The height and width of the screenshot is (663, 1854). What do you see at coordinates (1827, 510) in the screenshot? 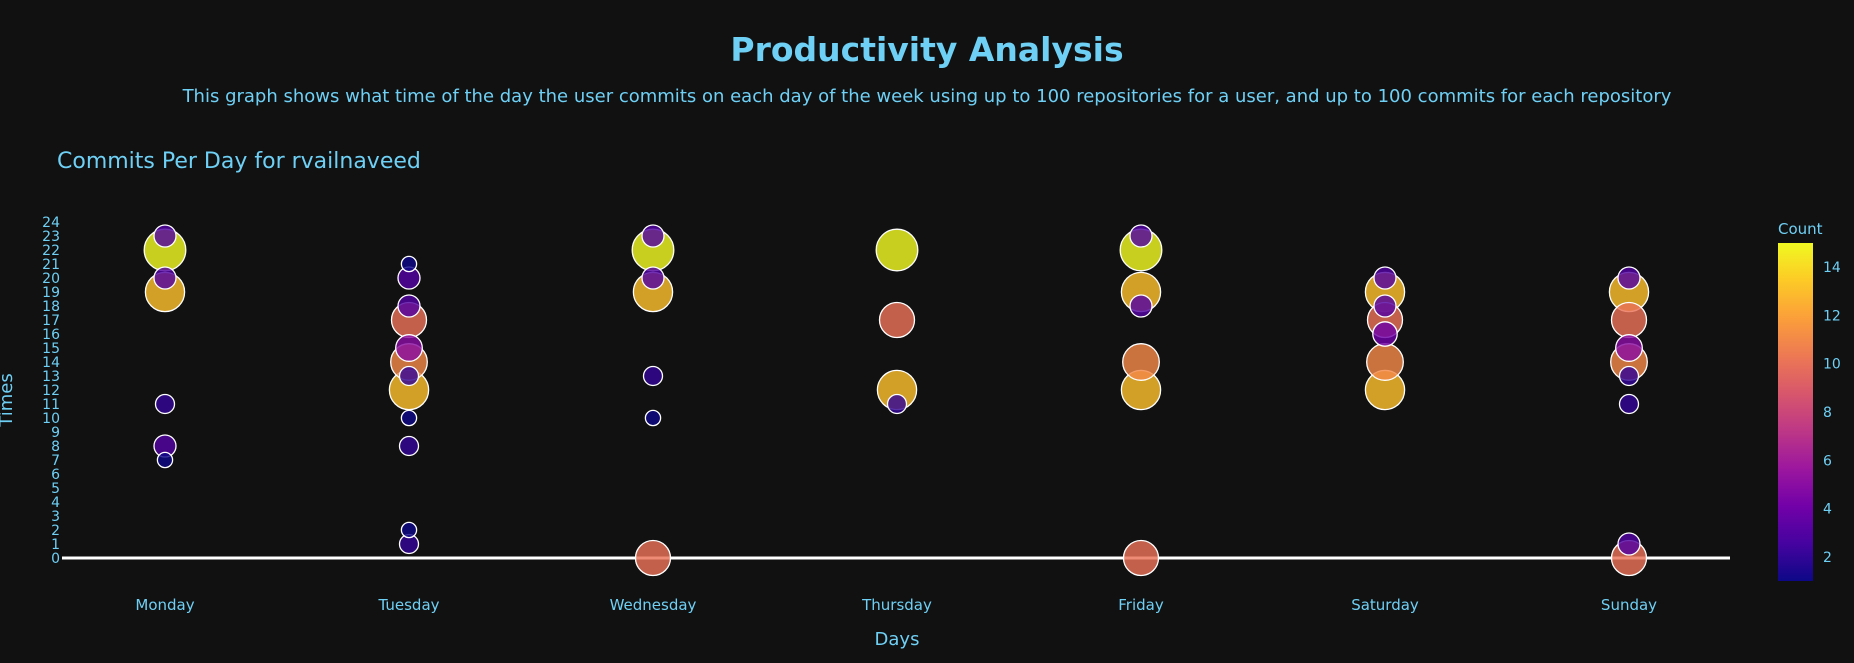
I see `colorbar-tick-label: 4` at bounding box center [1827, 510].